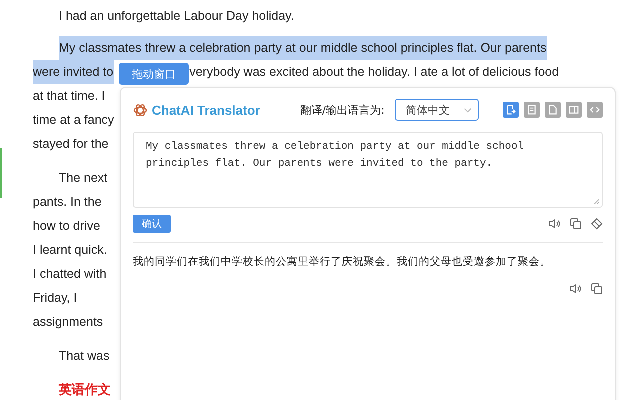  What do you see at coordinates (597, 224) in the screenshot?
I see `eraser-icon` at bounding box center [597, 224].